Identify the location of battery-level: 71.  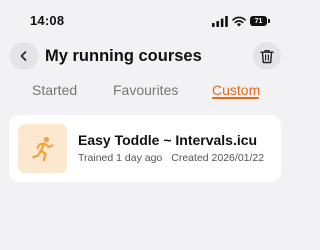
(258, 21).